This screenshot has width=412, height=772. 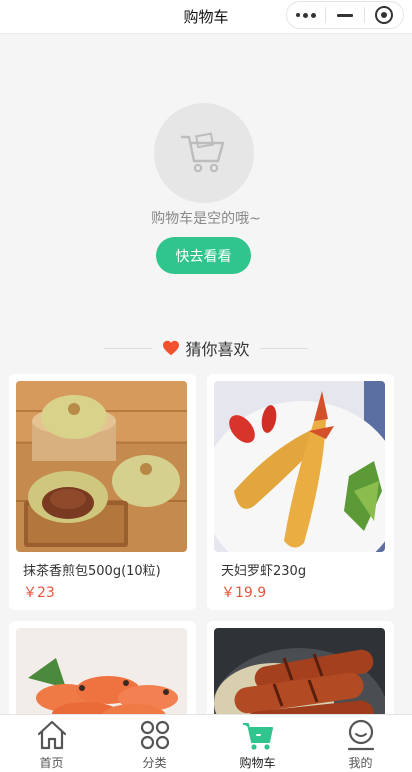 What do you see at coordinates (39, 593) in the screenshot?
I see `product-price: ￥23` at bounding box center [39, 593].